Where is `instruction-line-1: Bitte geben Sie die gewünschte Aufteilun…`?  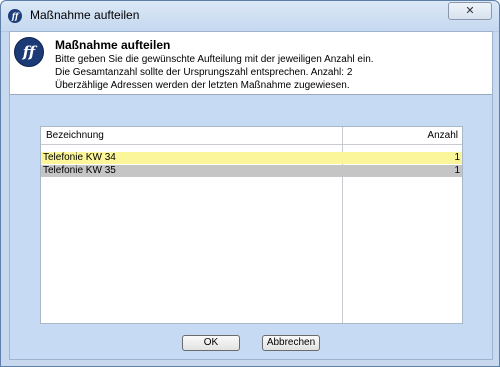 instruction-line-1: Bitte geben Sie die gewünschte Aufteilun… is located at coordinates (214, 59).